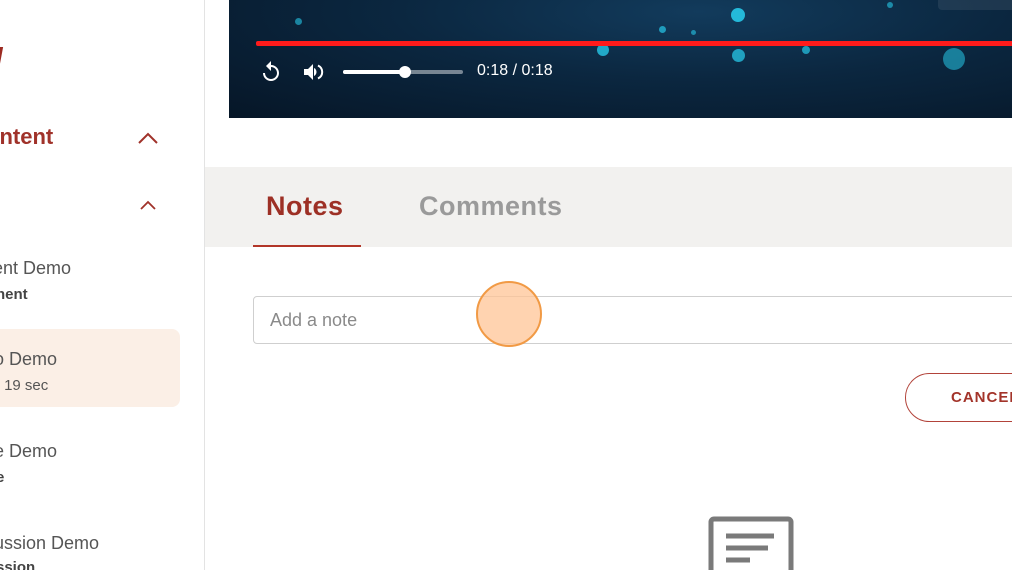  What do you see at coordinates (36, 268) in the screenshot?
I see `sidebar-item-title: ment Demo` at bounding box center [36, 268].